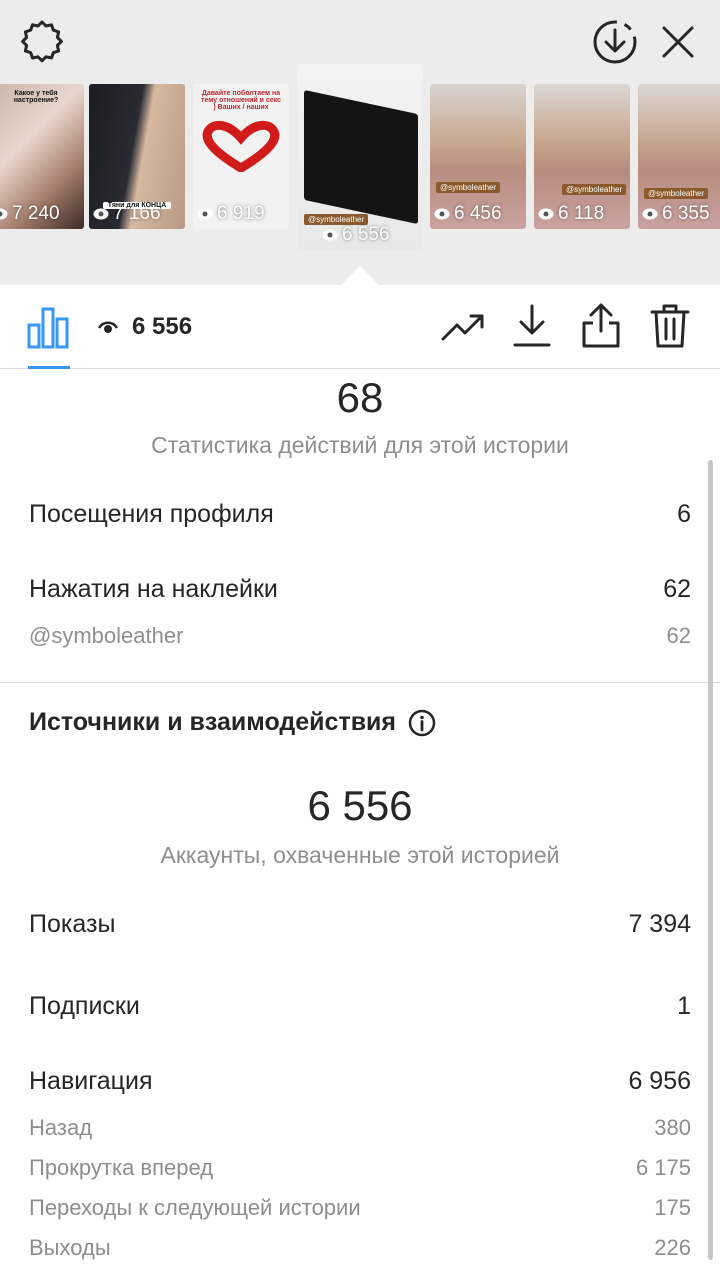 The height and width of the screenshot is (1280, 720). Describe the element at coordinates (678, 42) in the screenshot. I see `close-icon` at that location.